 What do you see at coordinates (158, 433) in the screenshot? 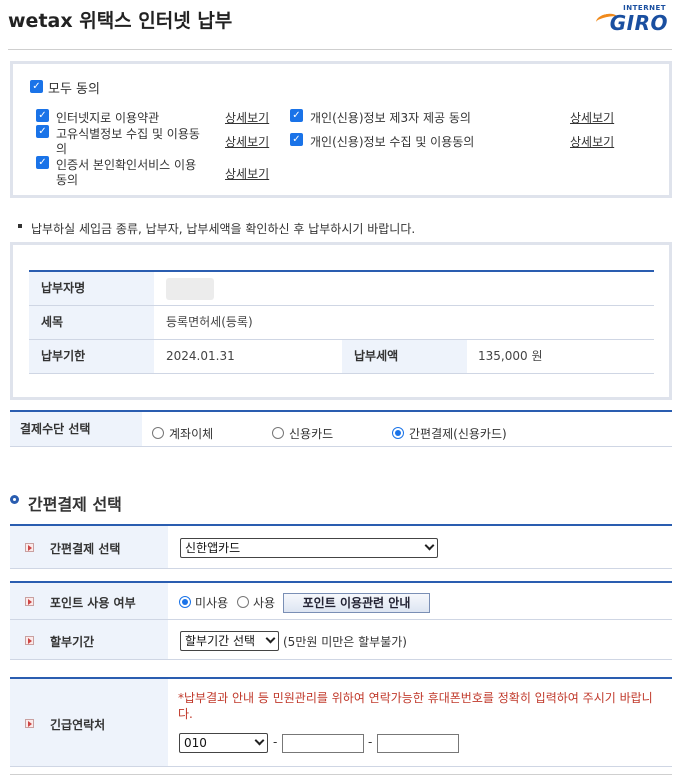
I see `radio-account-transfer` at bounding box center [158, 433].